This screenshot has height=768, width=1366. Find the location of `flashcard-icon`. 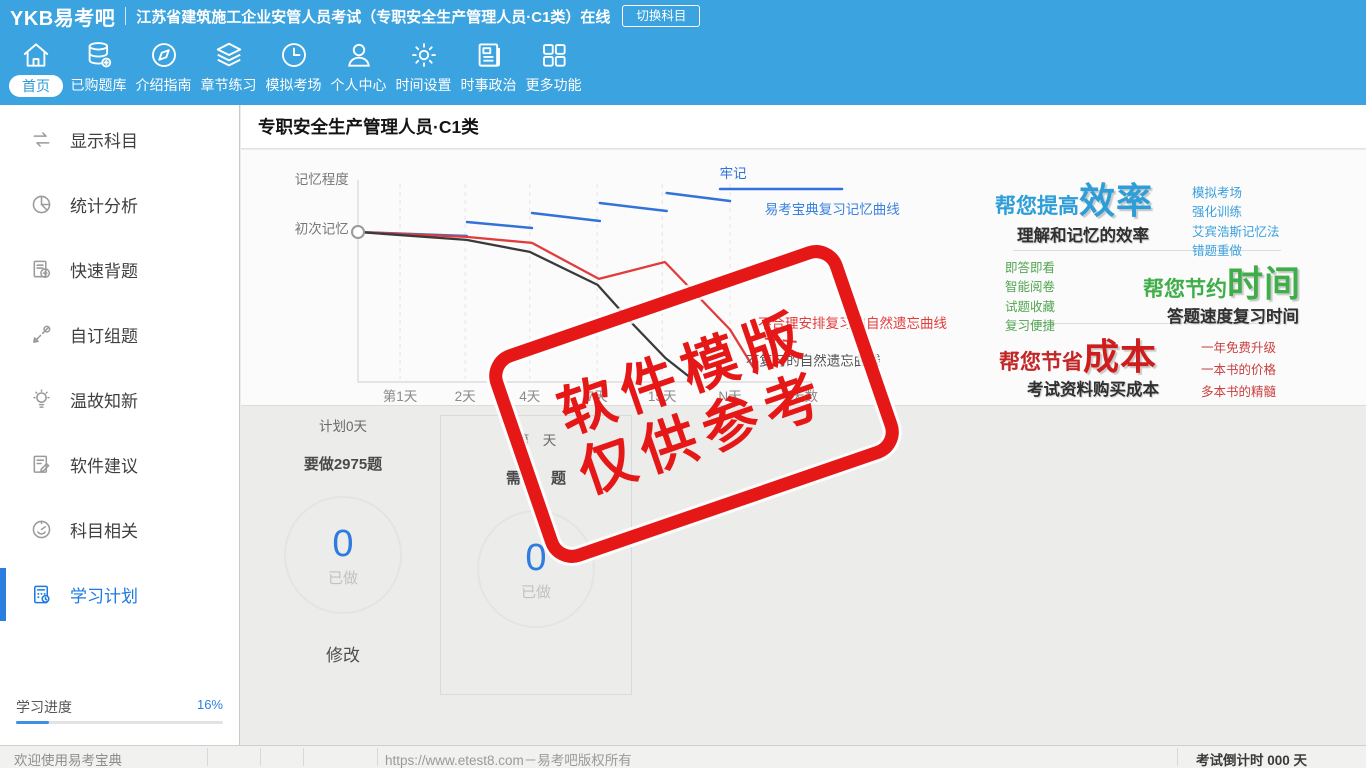

flashcard-icon is located at coordinates (42, 269).